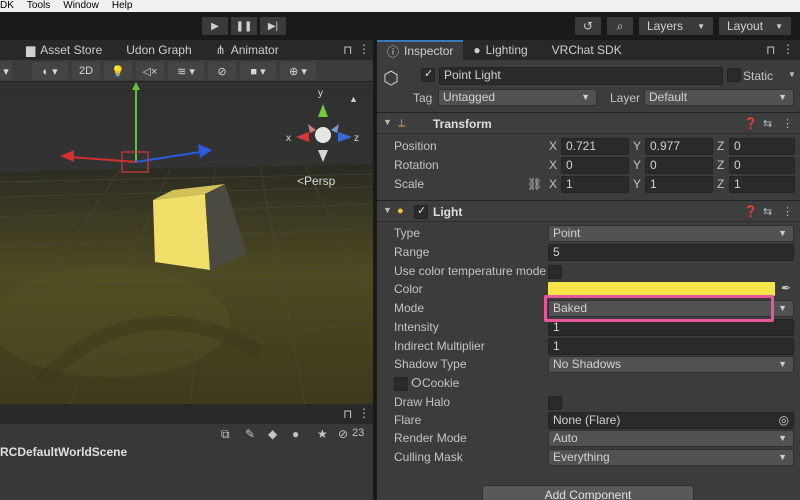 The image size is (800, 500). I want to click on scene-root-row: RCDefaultWorldScene, so click(186, 452).